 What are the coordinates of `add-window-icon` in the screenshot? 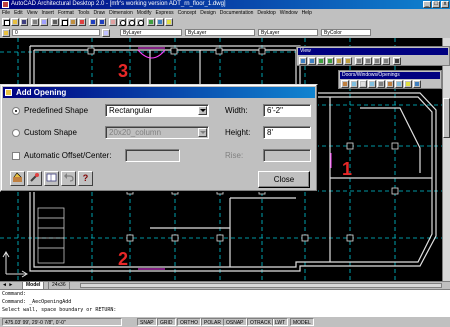 It's located at (354, 84).